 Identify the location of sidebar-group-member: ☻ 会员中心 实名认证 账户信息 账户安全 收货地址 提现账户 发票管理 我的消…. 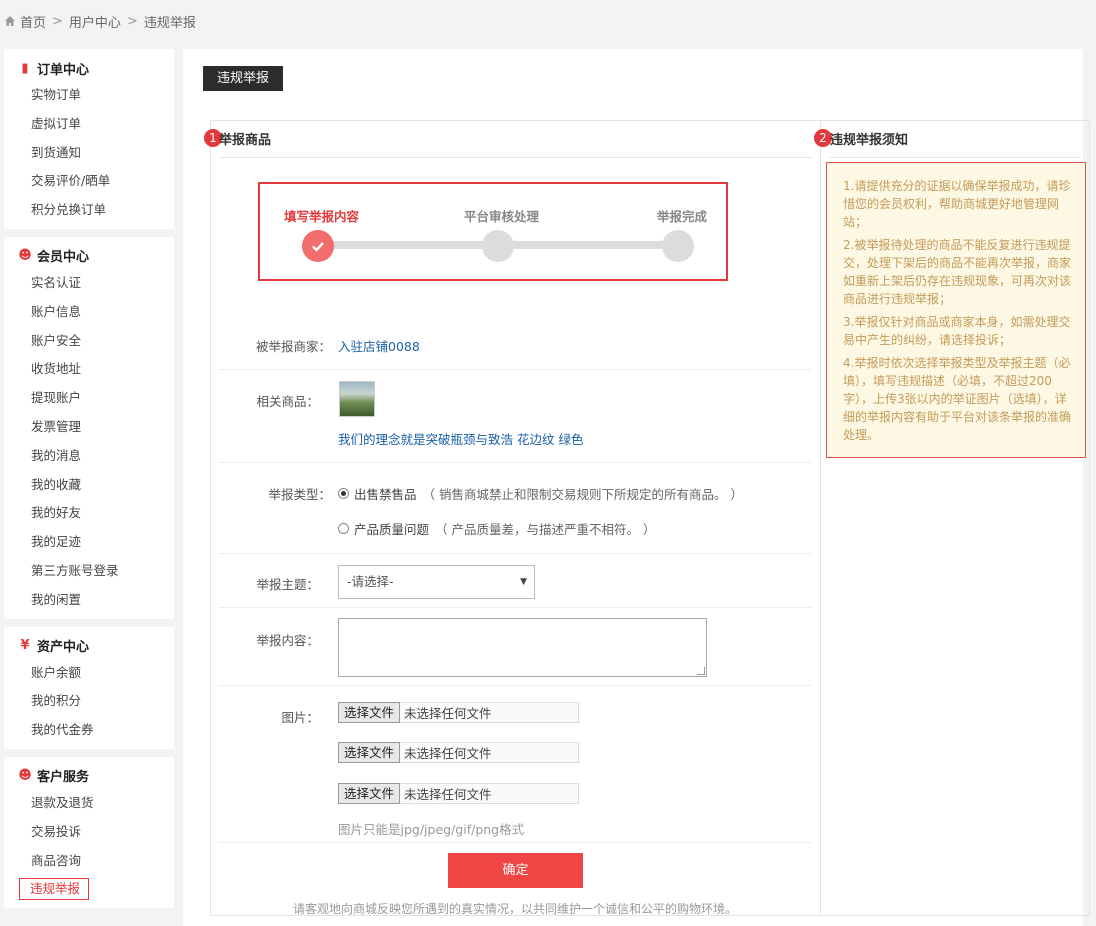
(89, 427).